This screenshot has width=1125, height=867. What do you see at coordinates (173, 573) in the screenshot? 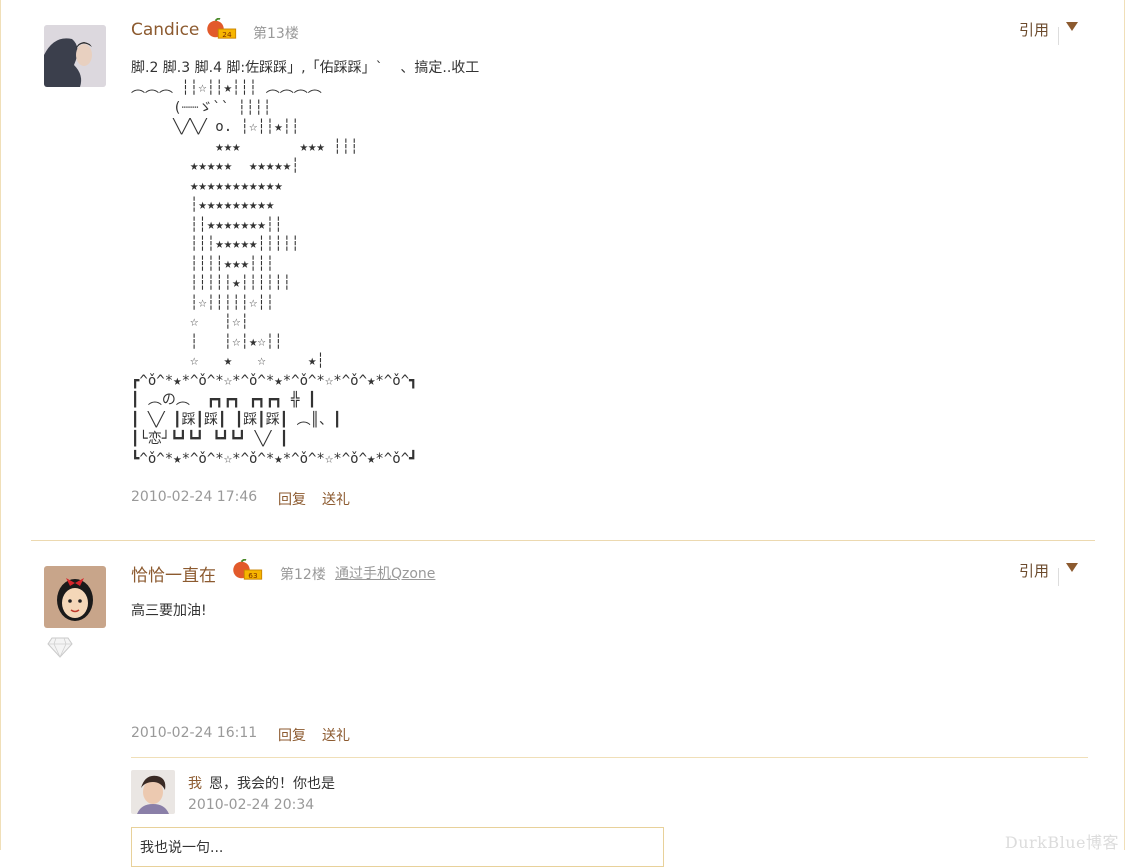
I see `post-author: 恰恰一直在` at bounding box center [173, 573].